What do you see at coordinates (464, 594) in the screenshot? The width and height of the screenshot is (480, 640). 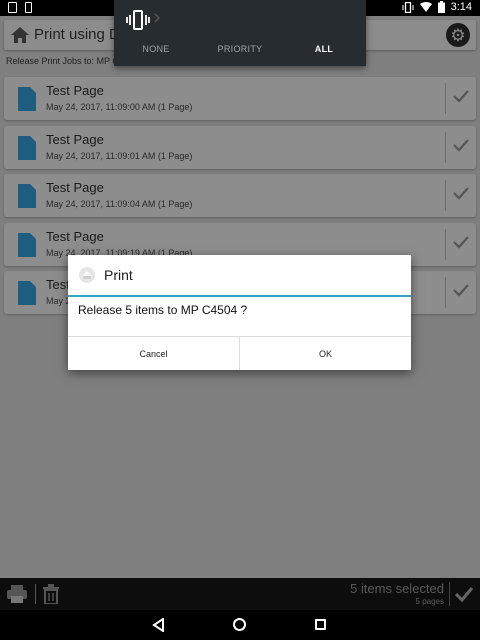 I see `release-check-icon` at bounding box center [464, 594].